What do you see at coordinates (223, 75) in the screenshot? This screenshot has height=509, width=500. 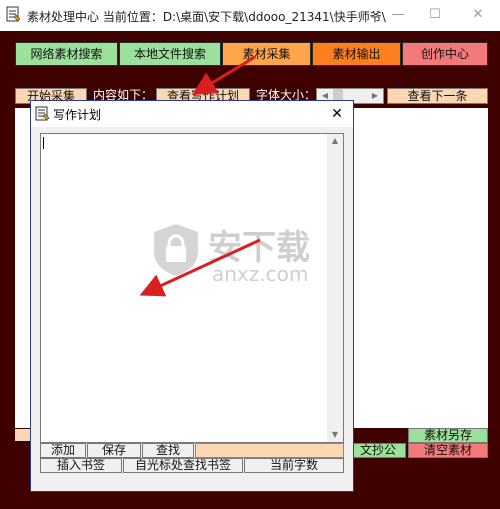 I see `arrow-to-view-plan` at bounding box center [223, 75].